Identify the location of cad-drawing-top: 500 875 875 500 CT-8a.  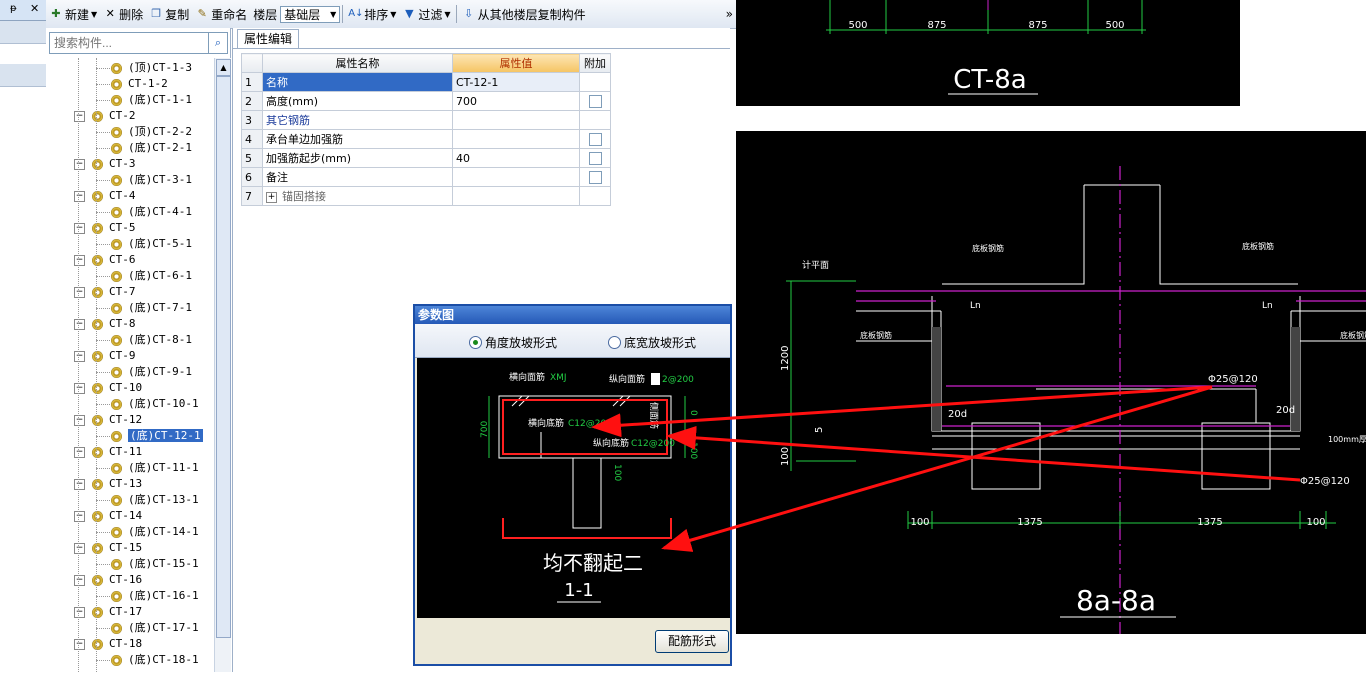
(988, 53).